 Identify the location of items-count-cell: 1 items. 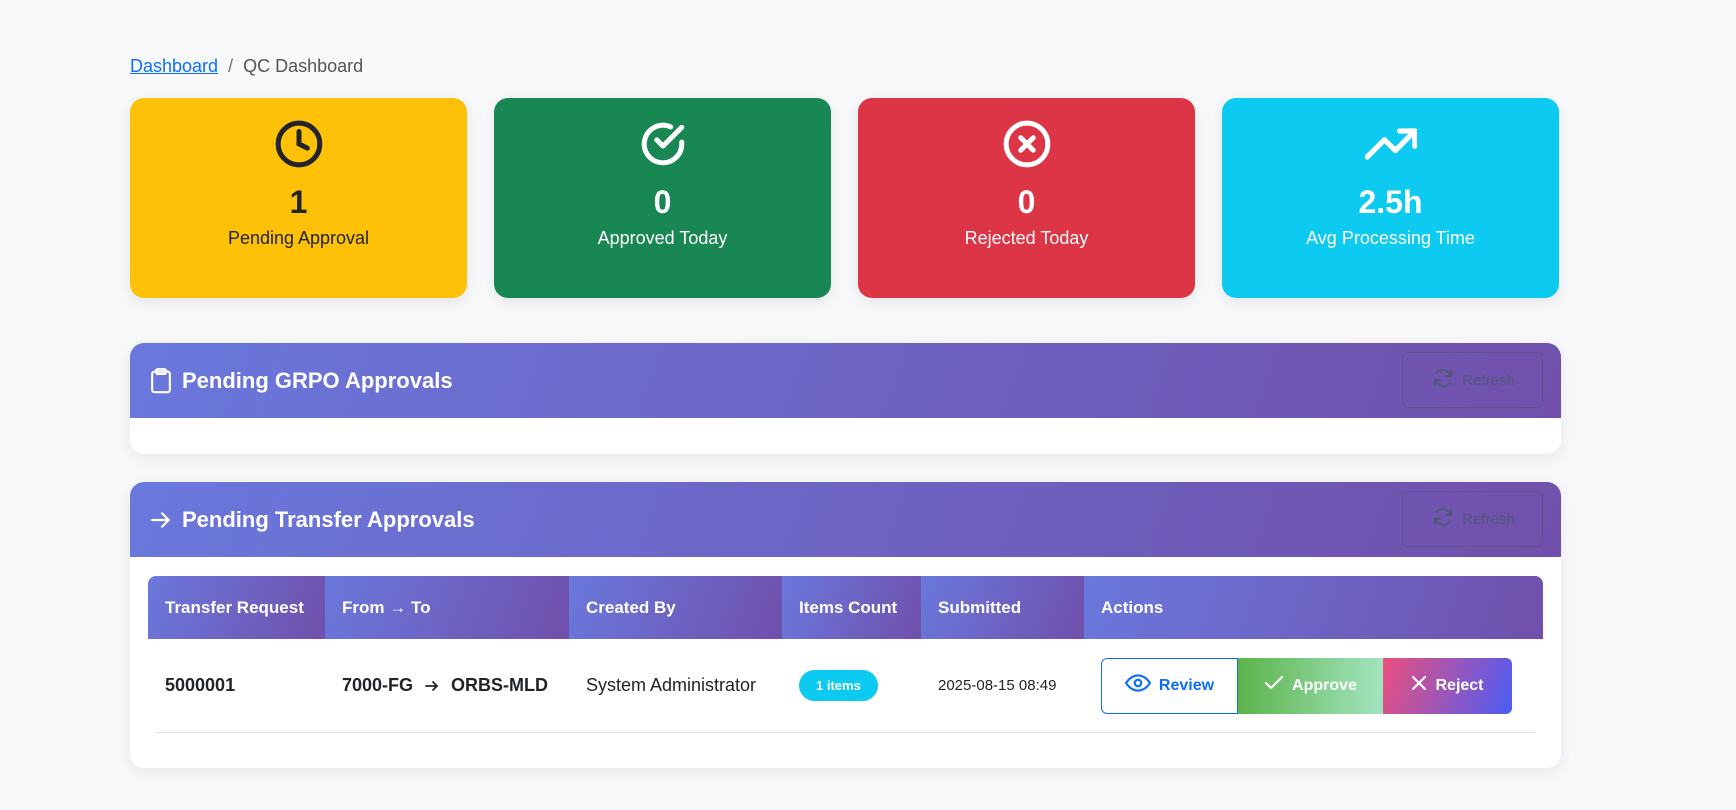
(851, 685).